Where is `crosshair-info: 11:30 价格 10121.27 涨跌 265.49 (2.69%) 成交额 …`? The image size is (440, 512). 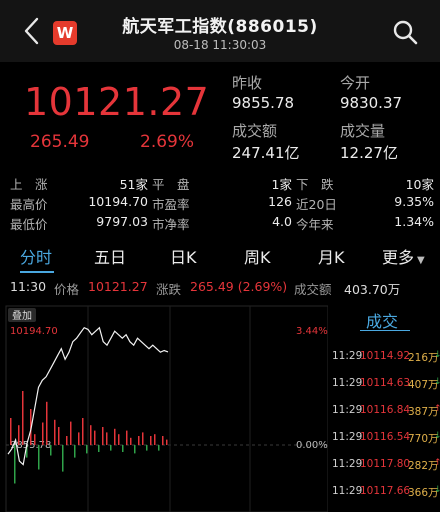 crosshair-info: 11:30 价格 10121.27 涨跌 265.49 (2.69%) 成交额 … is located at coordinates (220, 287).